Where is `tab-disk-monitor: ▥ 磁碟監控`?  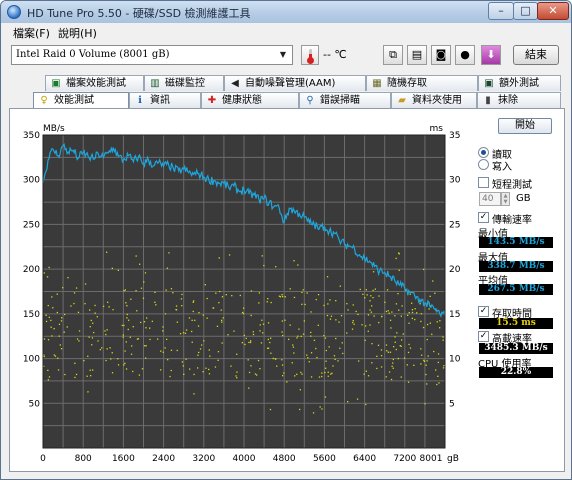
tab-disk-monitor: ▥ 磁碟監控 is located at coordinates (184, 83).